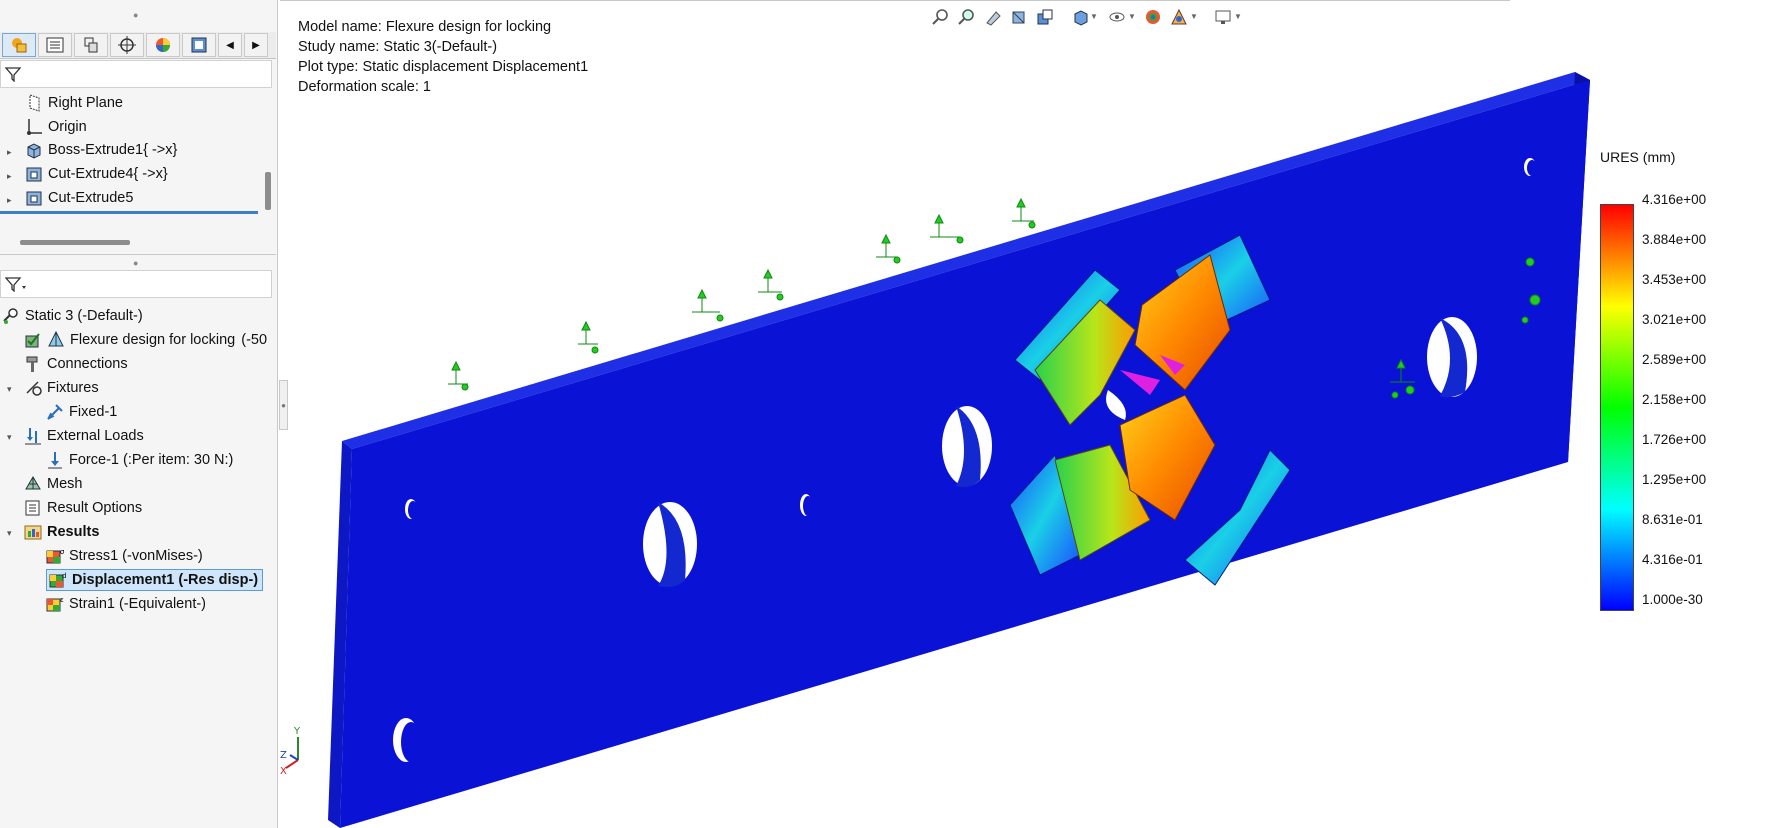 The image size is (1773, 828). Describe the element at coordinates (136, 74) in the screenshot. I see `feature-filter-box` at that location.